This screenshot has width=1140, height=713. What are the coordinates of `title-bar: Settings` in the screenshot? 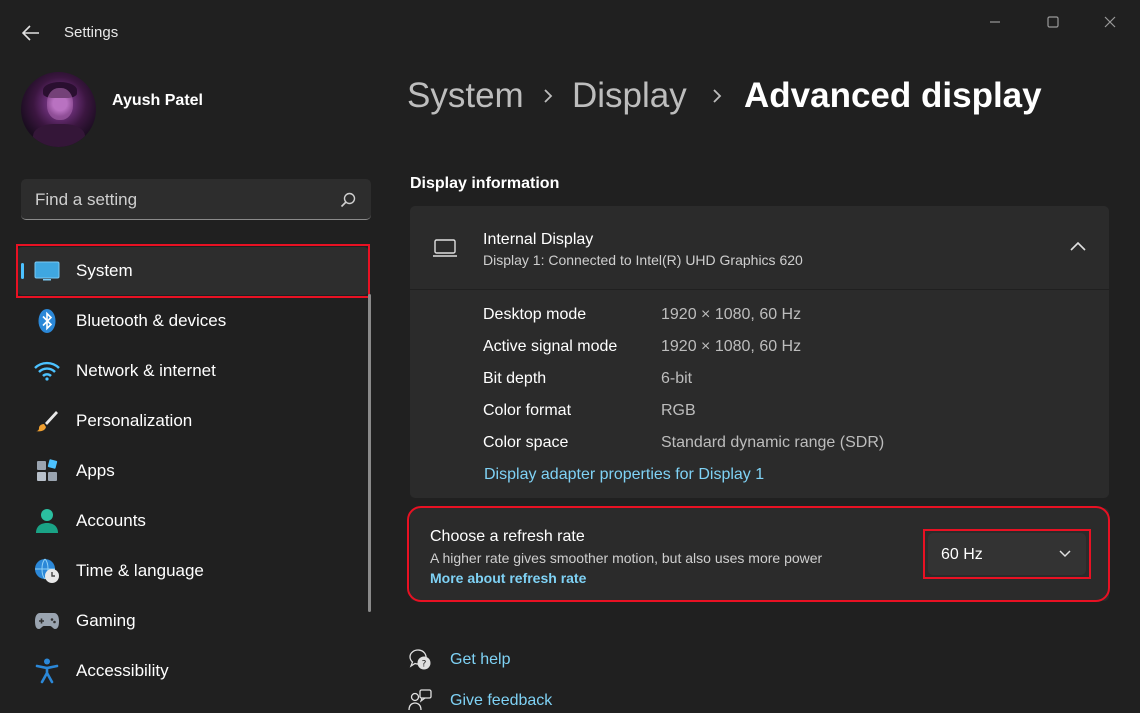 It's located at (570, 30).